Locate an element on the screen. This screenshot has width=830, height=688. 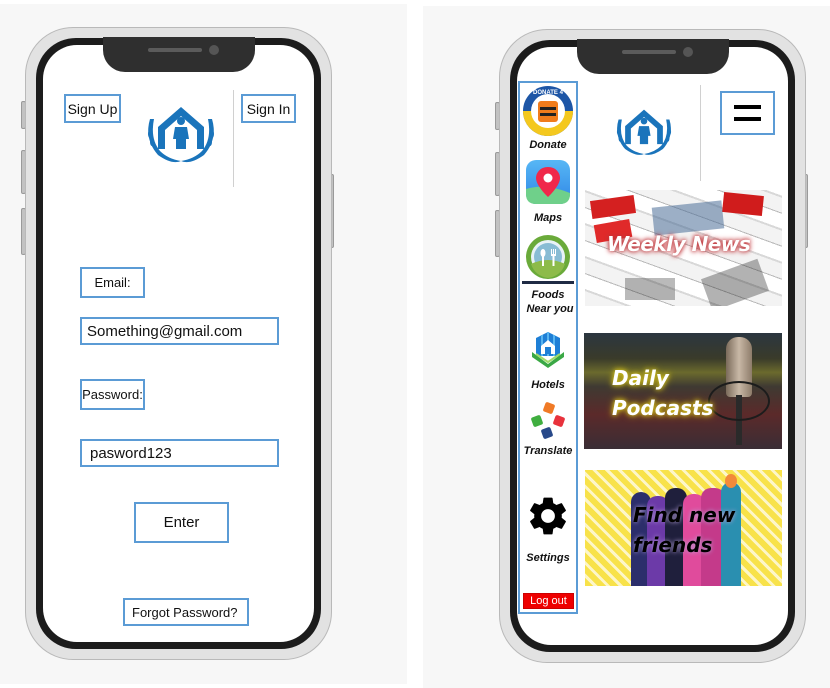
hotel-building-icon is located at coordinates (548, 350).